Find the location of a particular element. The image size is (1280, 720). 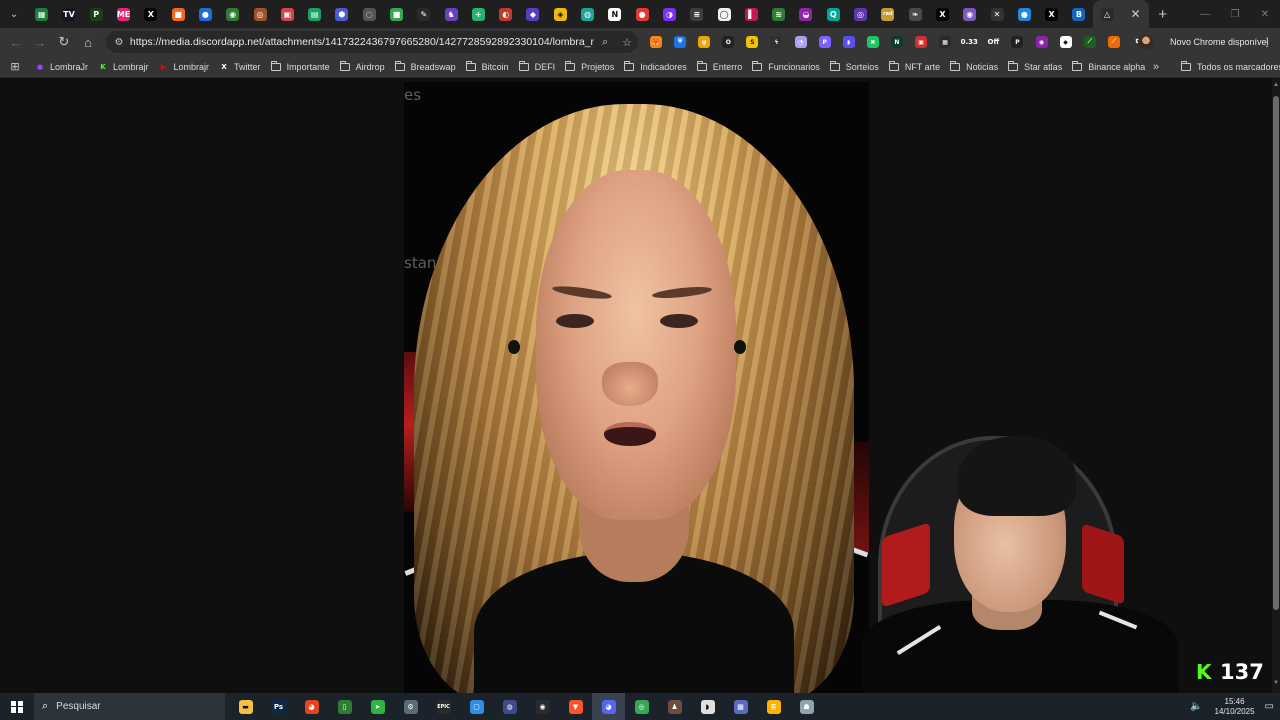

browser-tab: ◍ is located at coordinates (587, 14).